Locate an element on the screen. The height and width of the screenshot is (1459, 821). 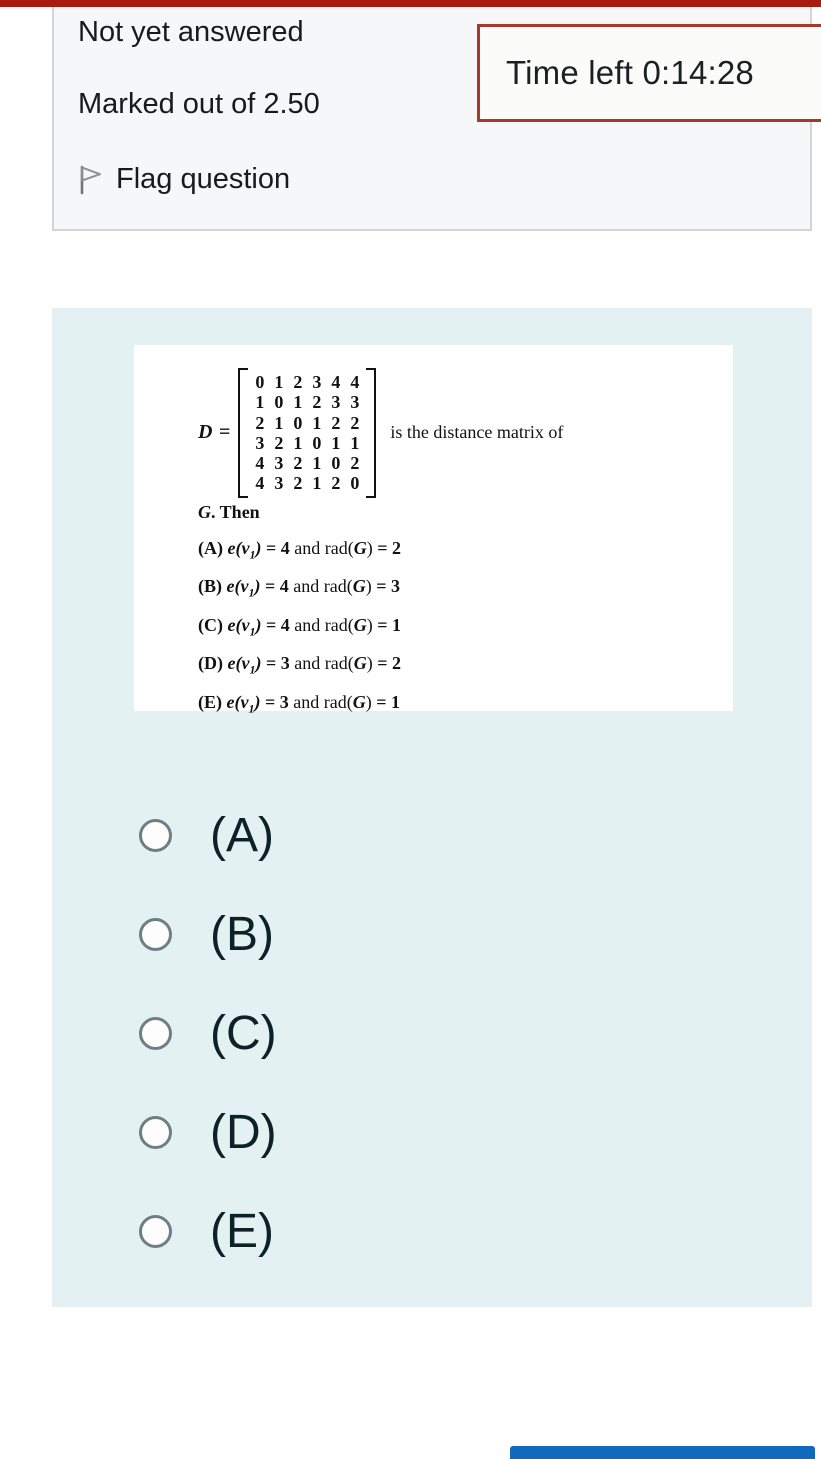
radio-b is located at coordinates (155, 934).